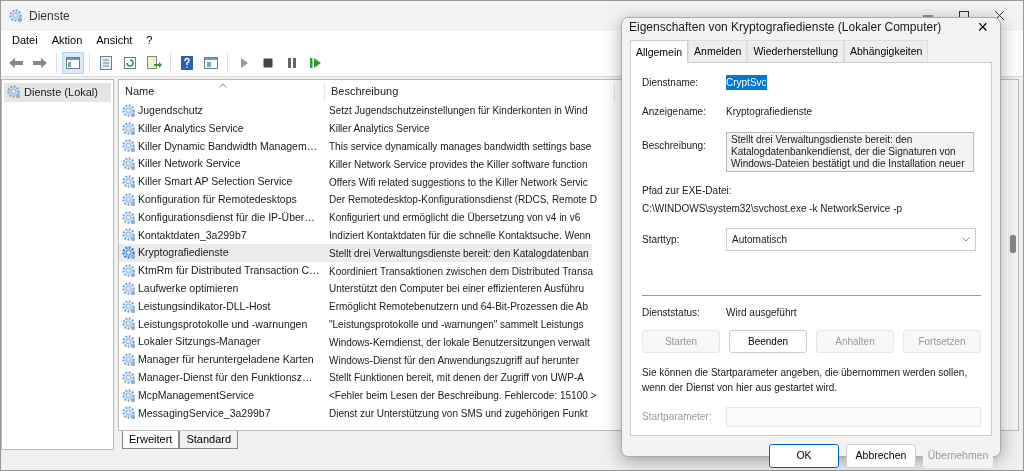 The height and width of the screenshot is (471, 1024). I want to click on menu-item: ?, so click(149, 40).